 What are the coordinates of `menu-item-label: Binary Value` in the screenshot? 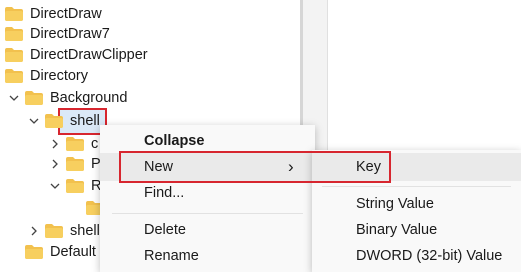 It's located at (397, 230).